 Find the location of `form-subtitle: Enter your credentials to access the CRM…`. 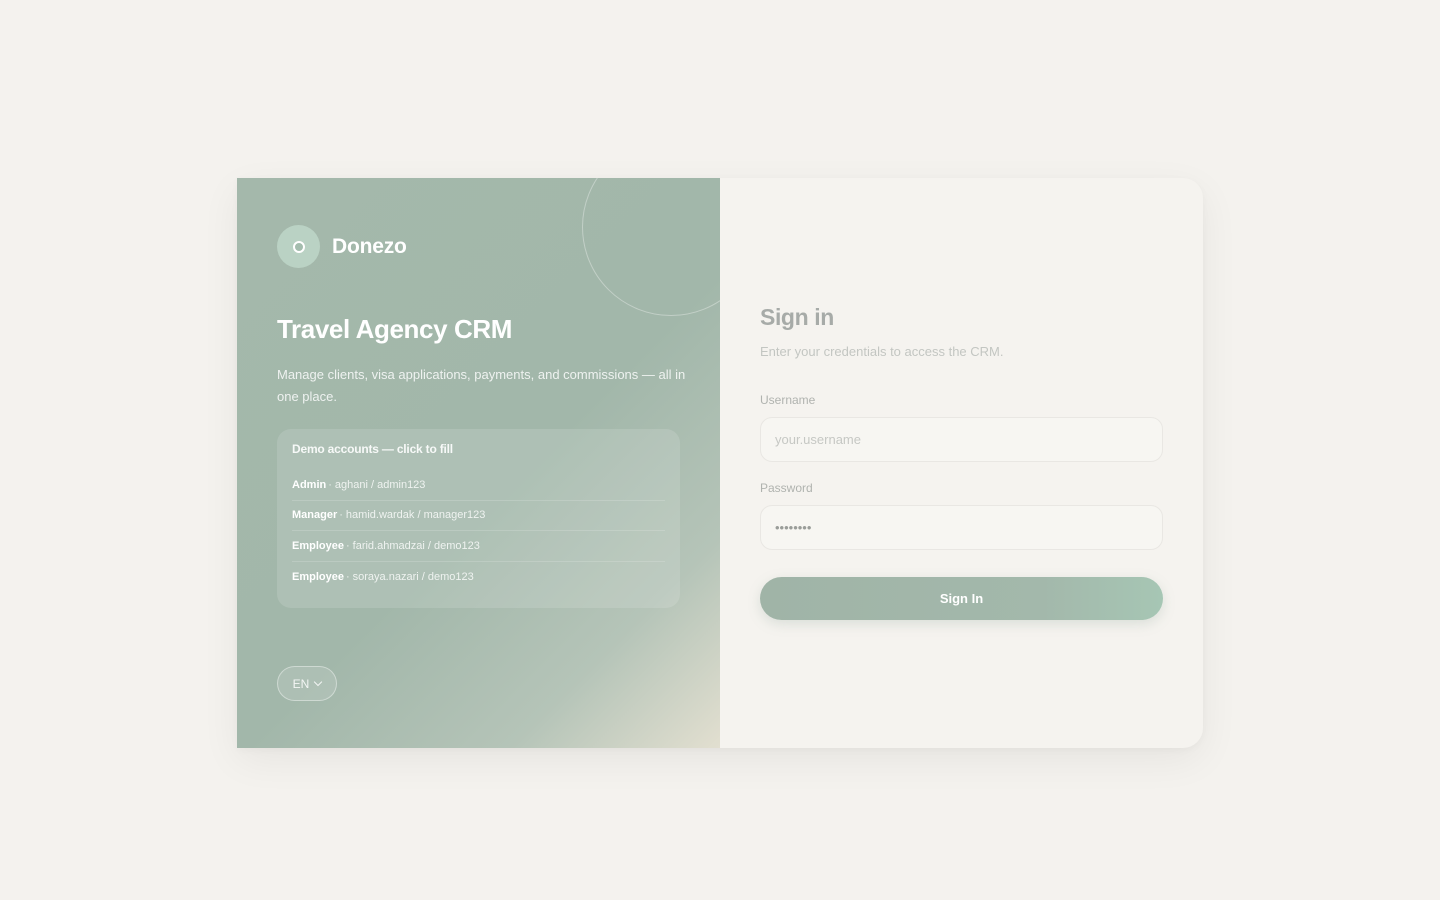

form-subtitle: Enter your credentials to access the CRM… is located at coordinates (882, 351).